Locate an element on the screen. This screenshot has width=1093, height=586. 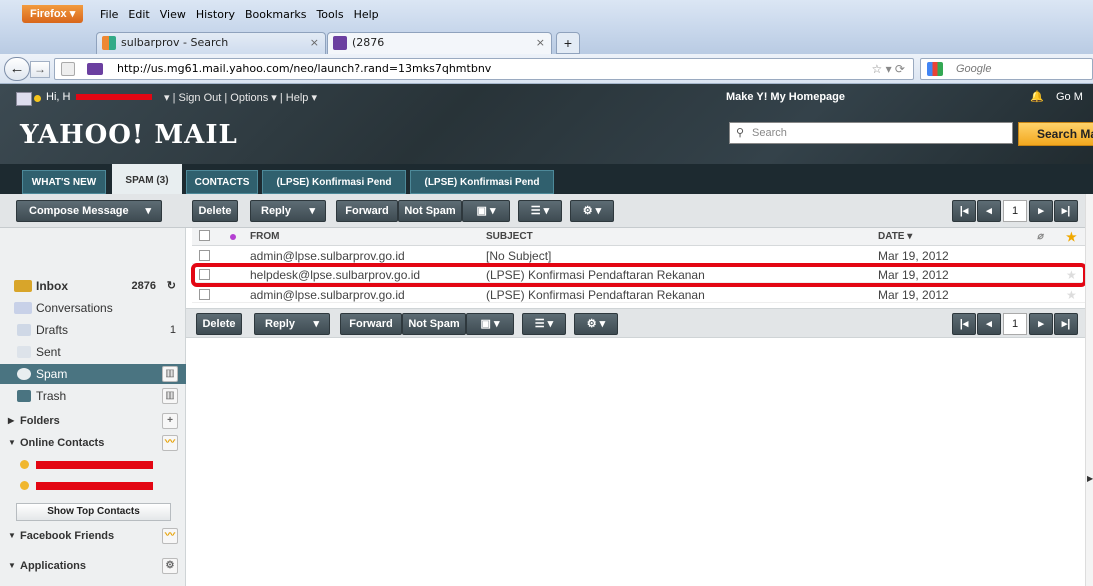
from-column-header: FROM is located at coordinates (264, 237).